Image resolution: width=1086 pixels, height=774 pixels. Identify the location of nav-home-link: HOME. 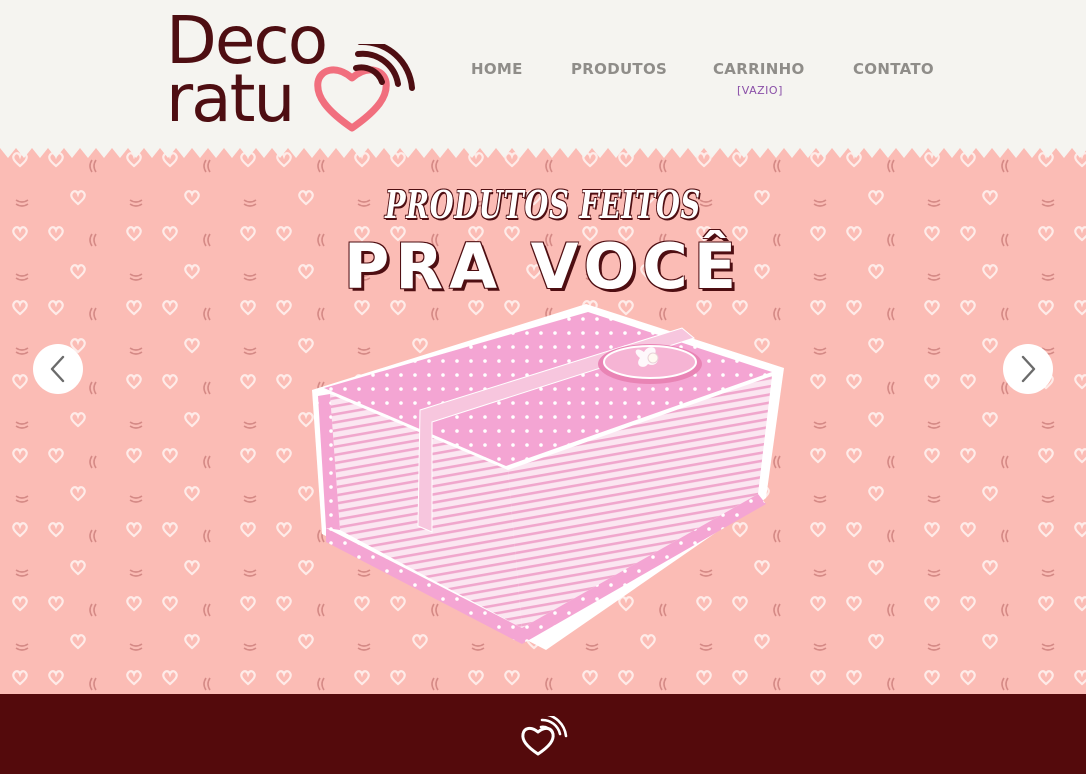
(497, 69).